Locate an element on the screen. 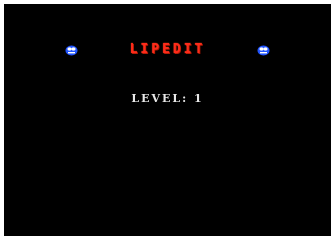  blue-ball-mascot-icon is located at coordinates (263, 50).